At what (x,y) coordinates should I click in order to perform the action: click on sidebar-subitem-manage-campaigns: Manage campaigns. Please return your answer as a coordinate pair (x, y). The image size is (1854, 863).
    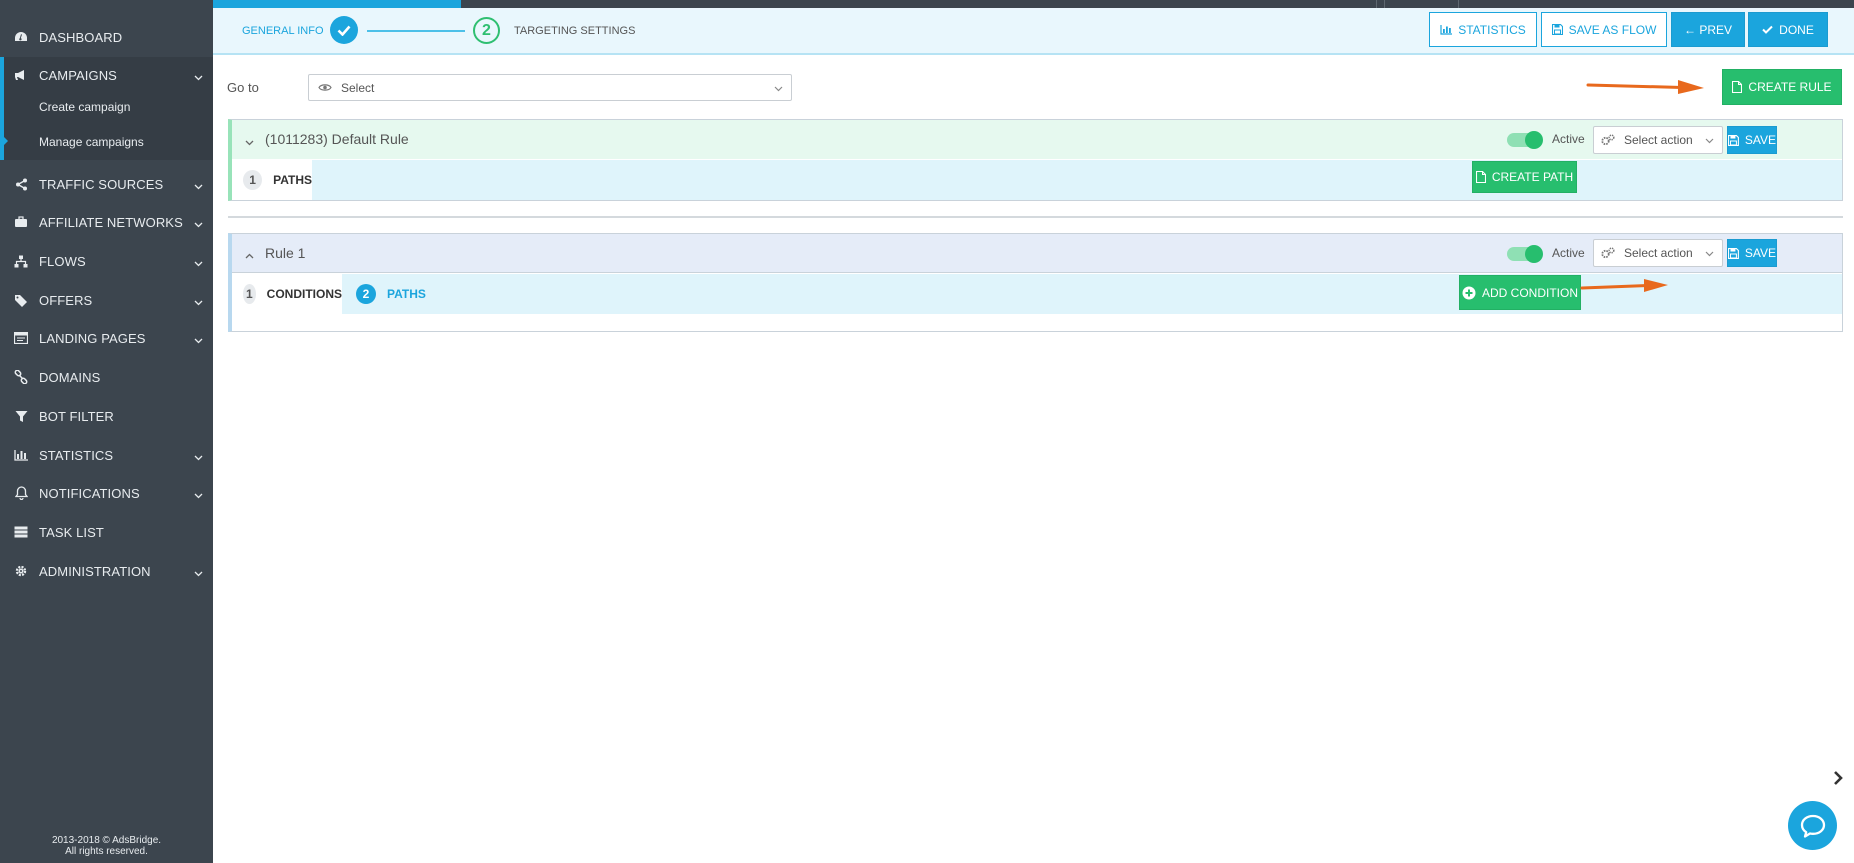
    Looking at the image, I should click on (91, 142).